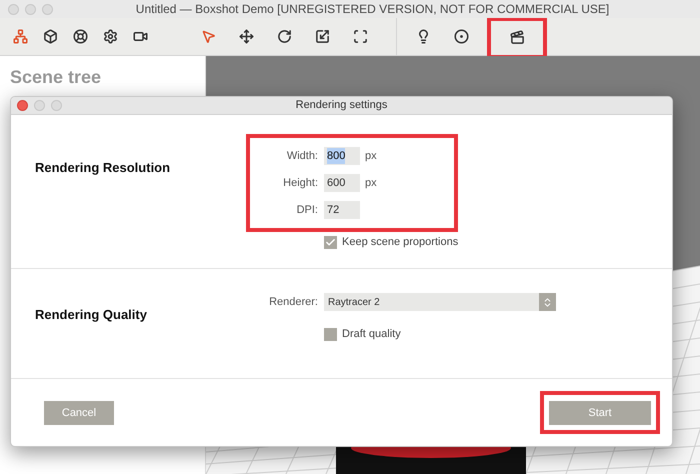 Image resolution: width=700 pixels, height=474 pixels. What do you see at coordinates (293, 302) in the screenshot?
I see `field-label: Renderer:` at bounding box center [293, 302].